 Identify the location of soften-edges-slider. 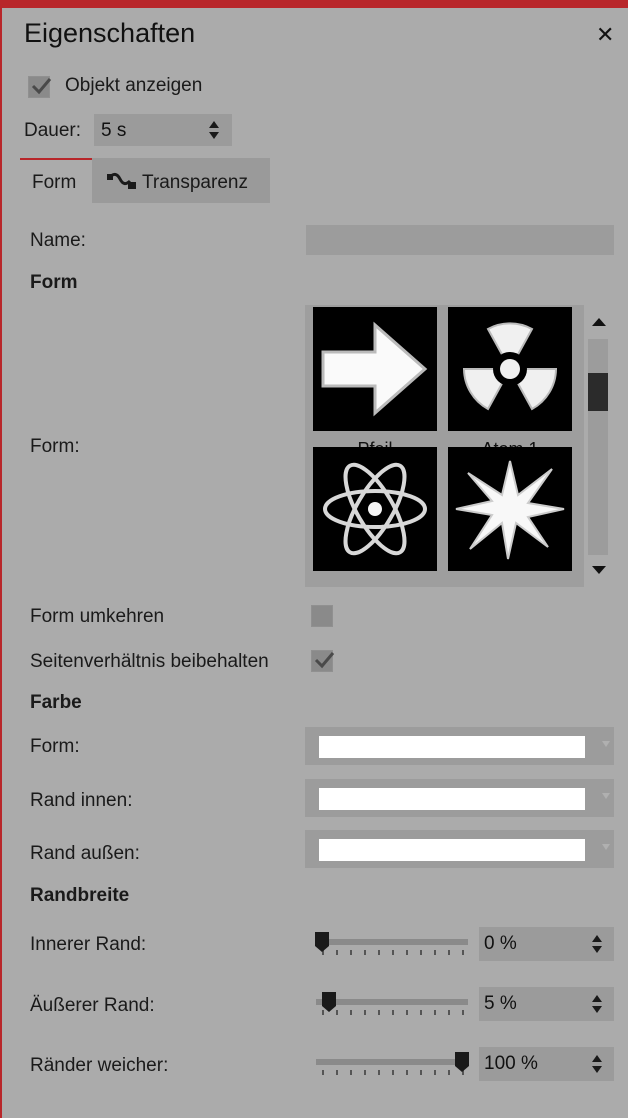
(394, 1064).